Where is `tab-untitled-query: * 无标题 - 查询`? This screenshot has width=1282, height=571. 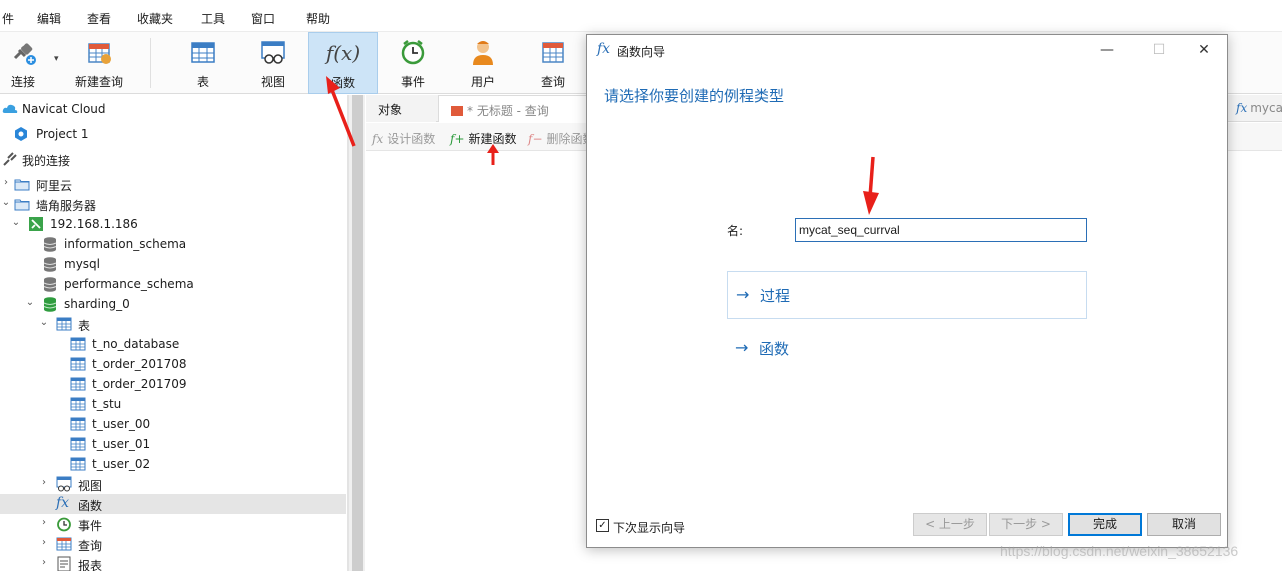
tab-untitled-query: * 无标题 - 查询 is located at coordinates (518, 108).